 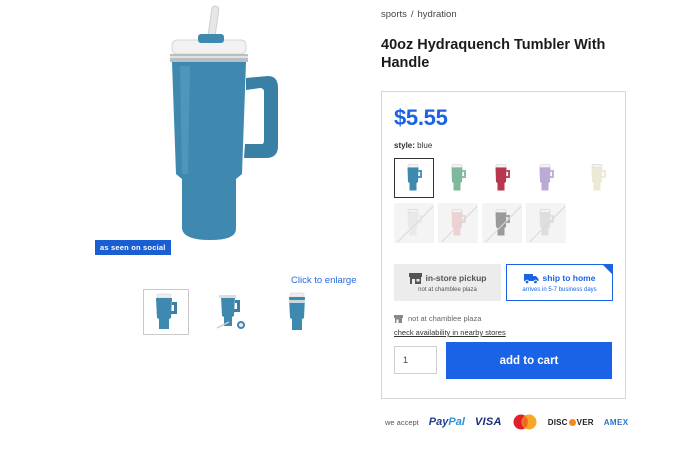 I want to click on in-store-pickup-option: in-store pickup not at chamblee plaza, so click(x=447, y=282).